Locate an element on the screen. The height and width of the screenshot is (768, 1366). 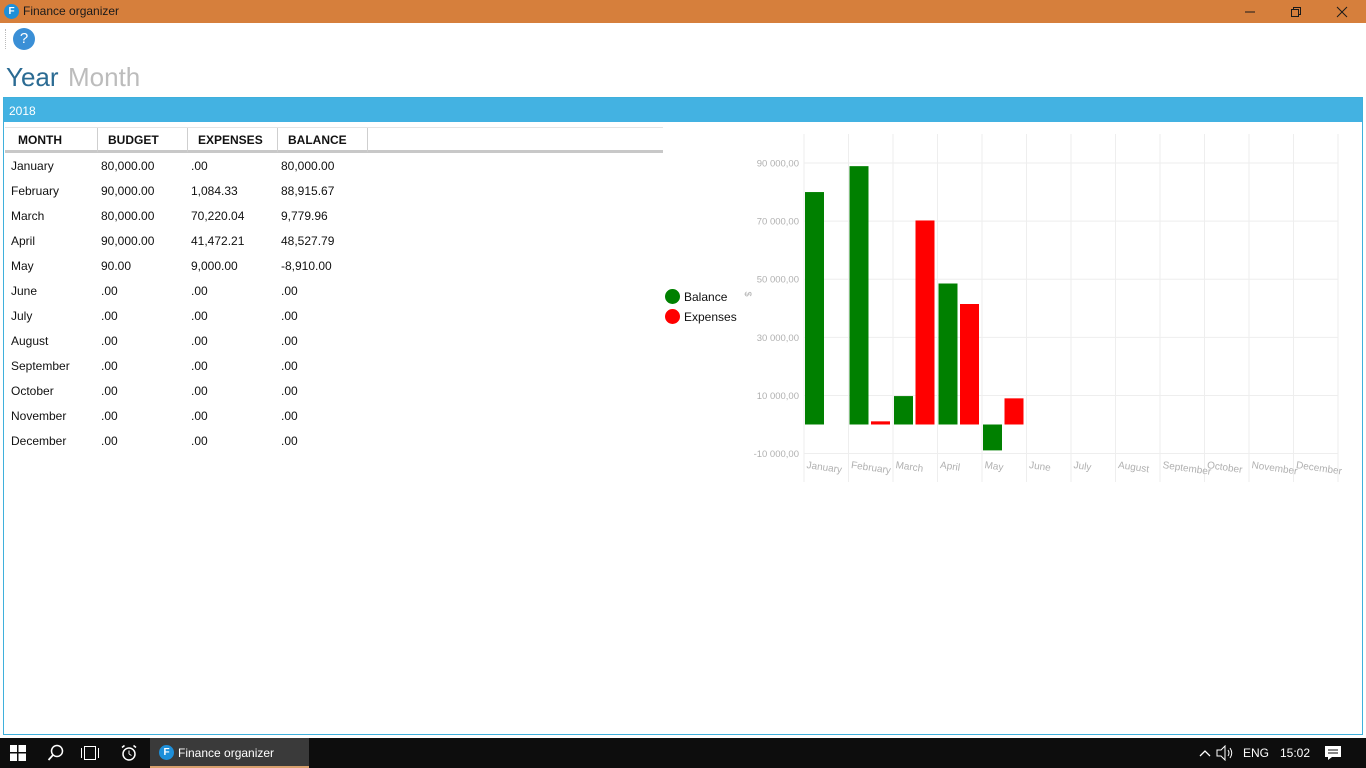
y-axis-label: $ is located at coordinates (748, 293).